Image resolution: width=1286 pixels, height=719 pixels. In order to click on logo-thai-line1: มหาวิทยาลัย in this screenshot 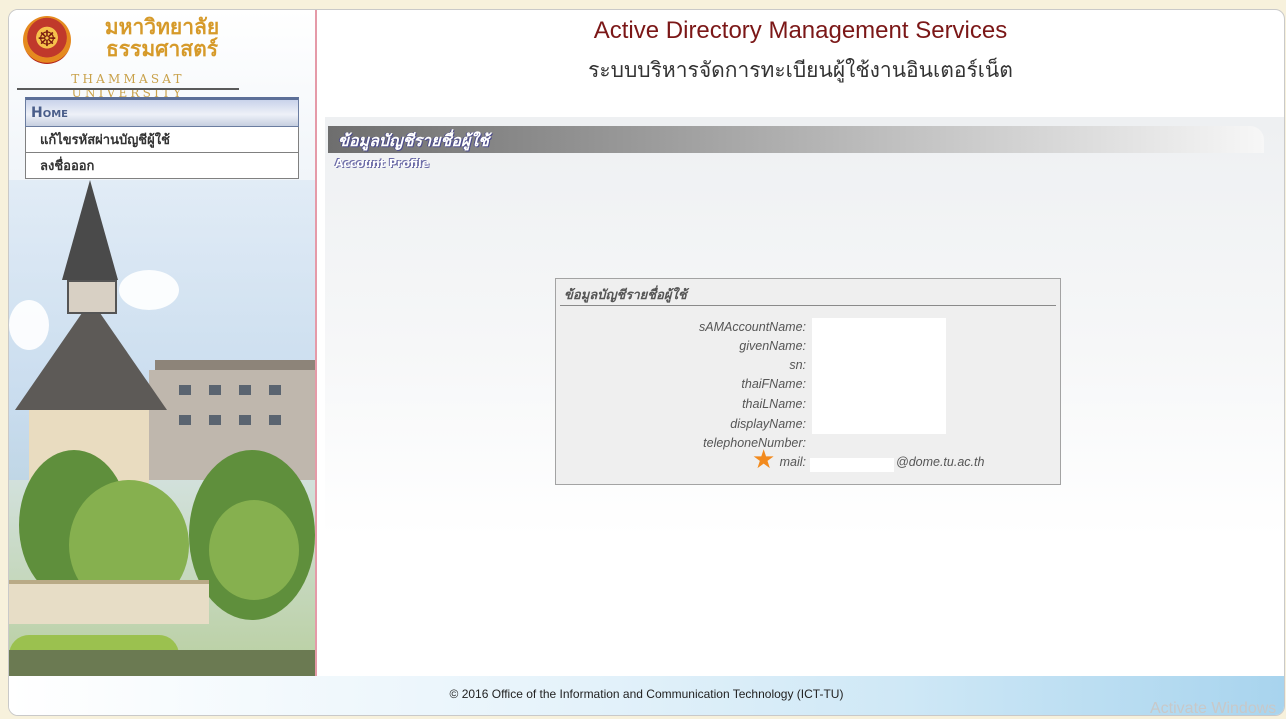, I will do `click(162, 26)`.